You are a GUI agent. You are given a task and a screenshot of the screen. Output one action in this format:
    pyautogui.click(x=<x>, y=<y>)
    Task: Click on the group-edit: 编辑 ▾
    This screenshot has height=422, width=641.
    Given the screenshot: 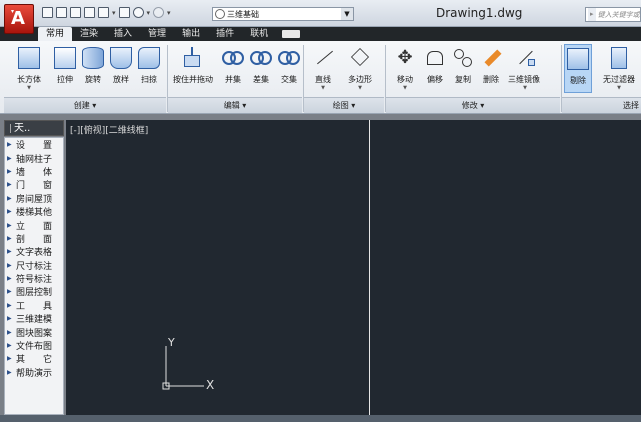 What is the action you would take?
    pyautogui.click(x=235, y=105)
    